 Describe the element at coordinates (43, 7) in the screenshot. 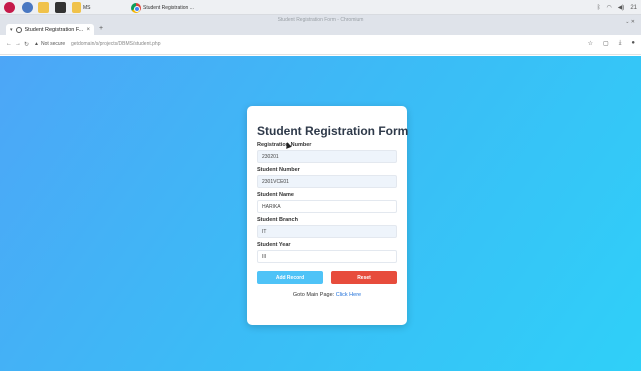

I see `file-manager-icon` at that location.